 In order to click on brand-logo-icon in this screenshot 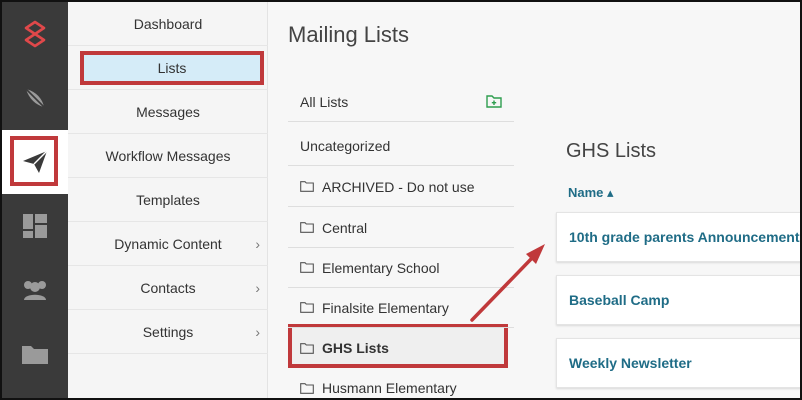, I will do `click(35, 34)`.